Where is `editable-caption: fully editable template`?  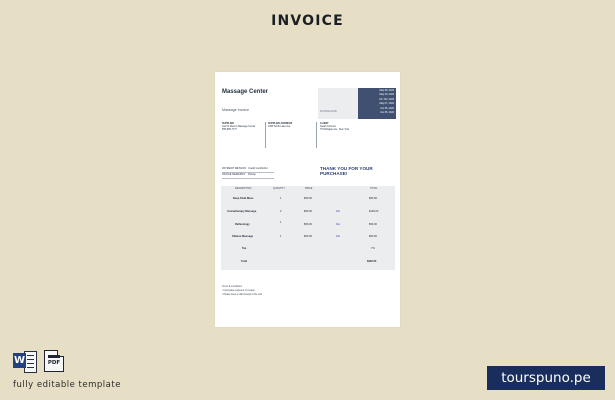 editable-caption: fully editable template is located at coordinates (67, 385).